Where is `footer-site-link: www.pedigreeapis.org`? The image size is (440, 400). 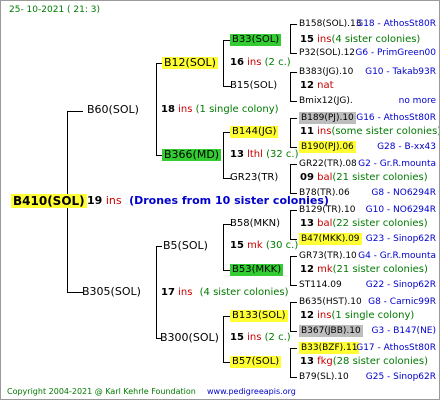
footer-site-link: www.pedigreeapis.org is located at coordinates (251, 392).